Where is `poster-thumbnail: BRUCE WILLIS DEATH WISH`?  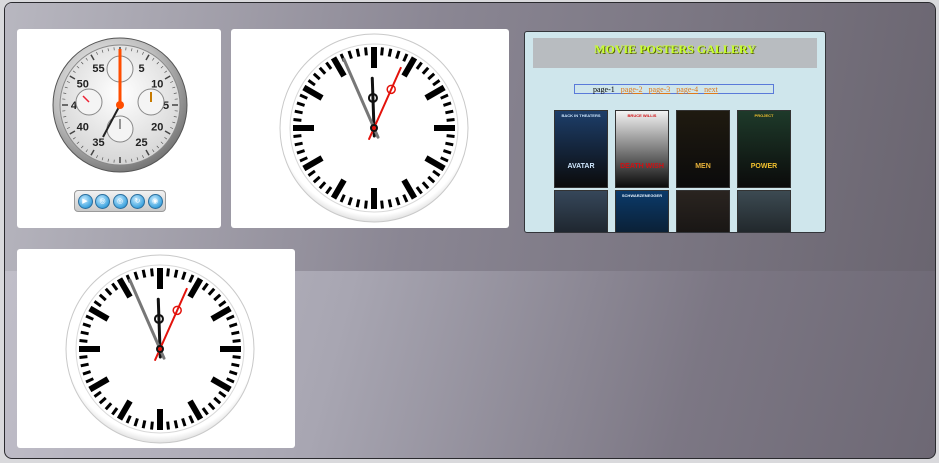 poster-thumbnail: BRUCE WILLIS DEATH WISH is located at coordinates (642, 149).